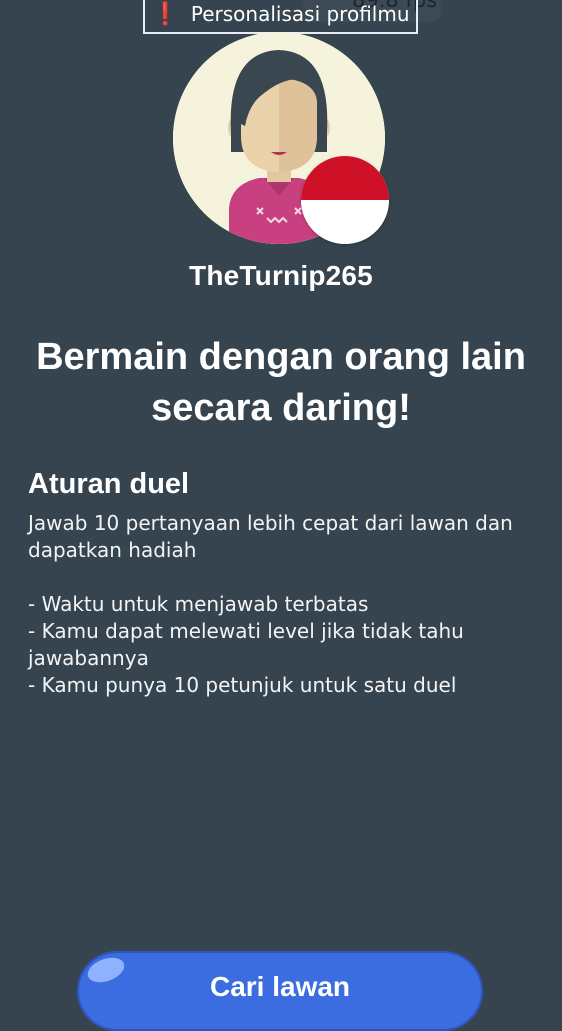  Describe the element at coordinates (281, 275) in the screenshot. I see `username: TheTurnip265` at that location.